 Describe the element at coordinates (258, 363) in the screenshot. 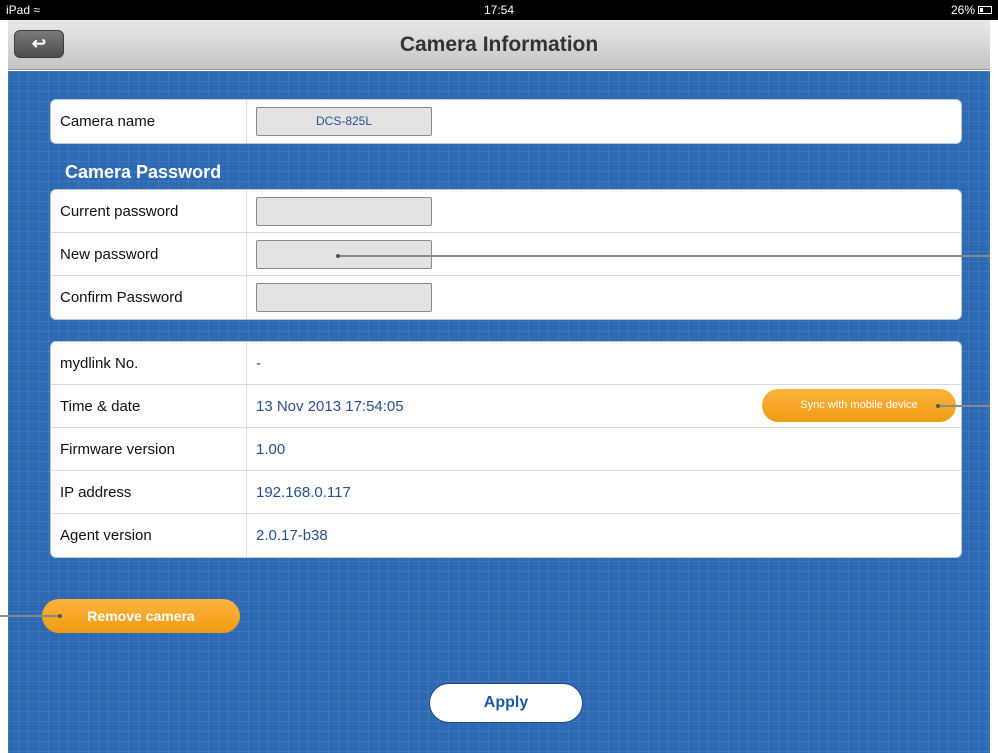

I see `mydlink-number-value: -` at that location.